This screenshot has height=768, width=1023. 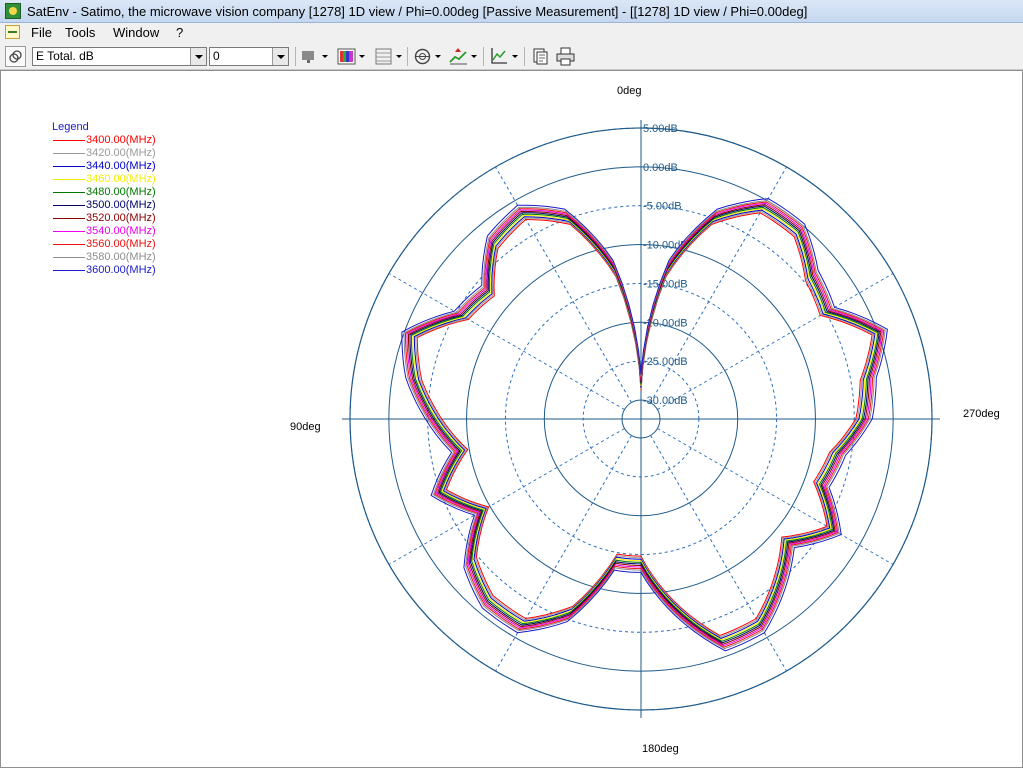 I want to click on app-icon, so click(x=13, y=11).